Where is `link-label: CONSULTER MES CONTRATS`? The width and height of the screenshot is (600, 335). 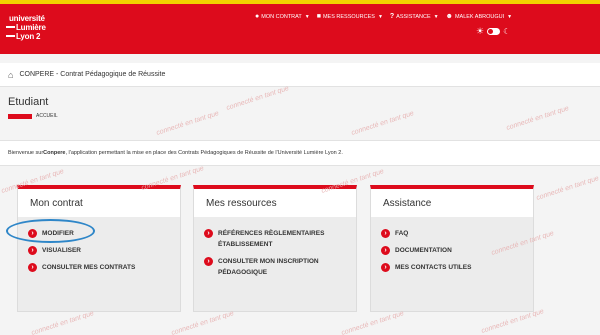
link-label: CONSULTER MES CONTRATS is located at coordinates (89, 267).